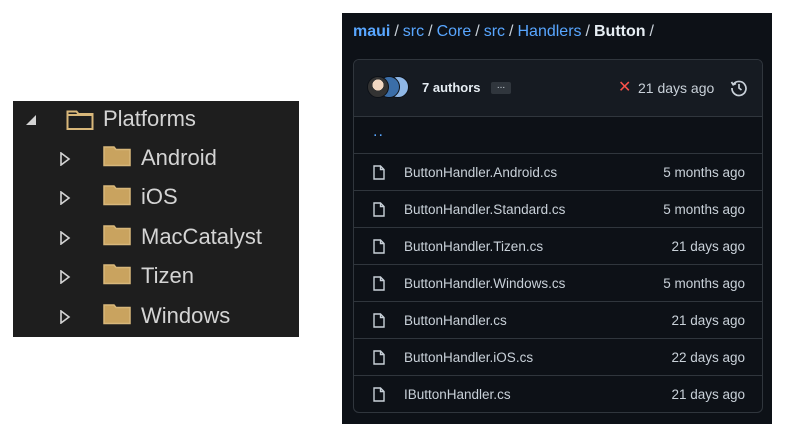 The height and width of the screenshot is (430, 787). I want to click on file-name-link: ButtonHandler.iOS.cs, so click(468, 357).